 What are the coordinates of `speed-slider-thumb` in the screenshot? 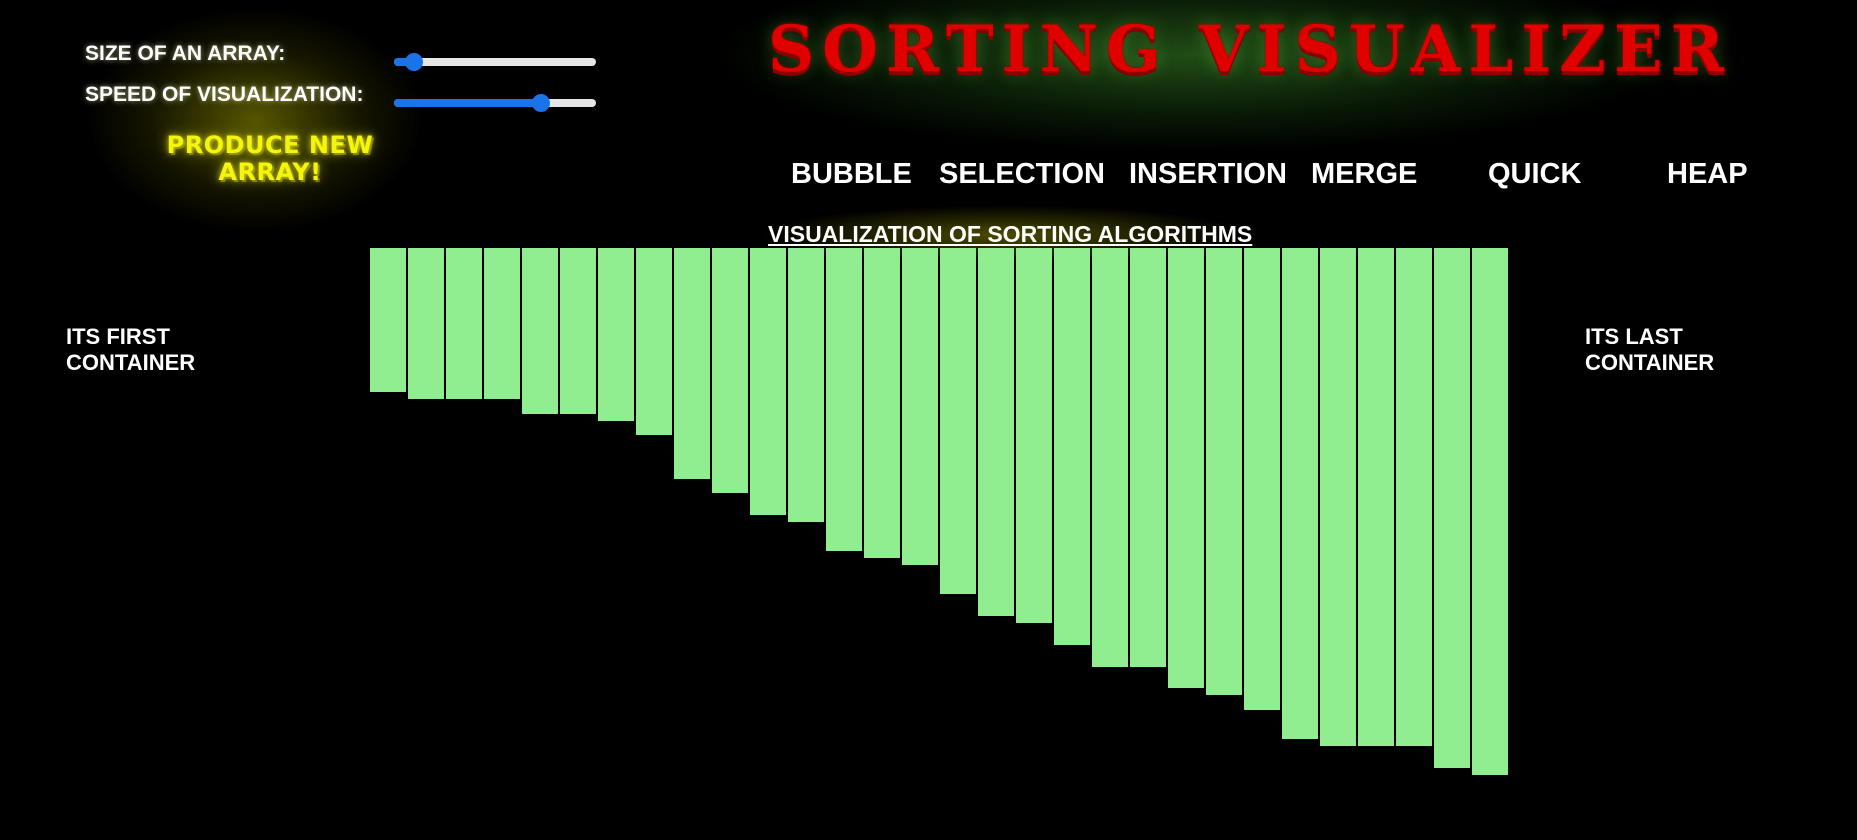 It's located at (541, 103).